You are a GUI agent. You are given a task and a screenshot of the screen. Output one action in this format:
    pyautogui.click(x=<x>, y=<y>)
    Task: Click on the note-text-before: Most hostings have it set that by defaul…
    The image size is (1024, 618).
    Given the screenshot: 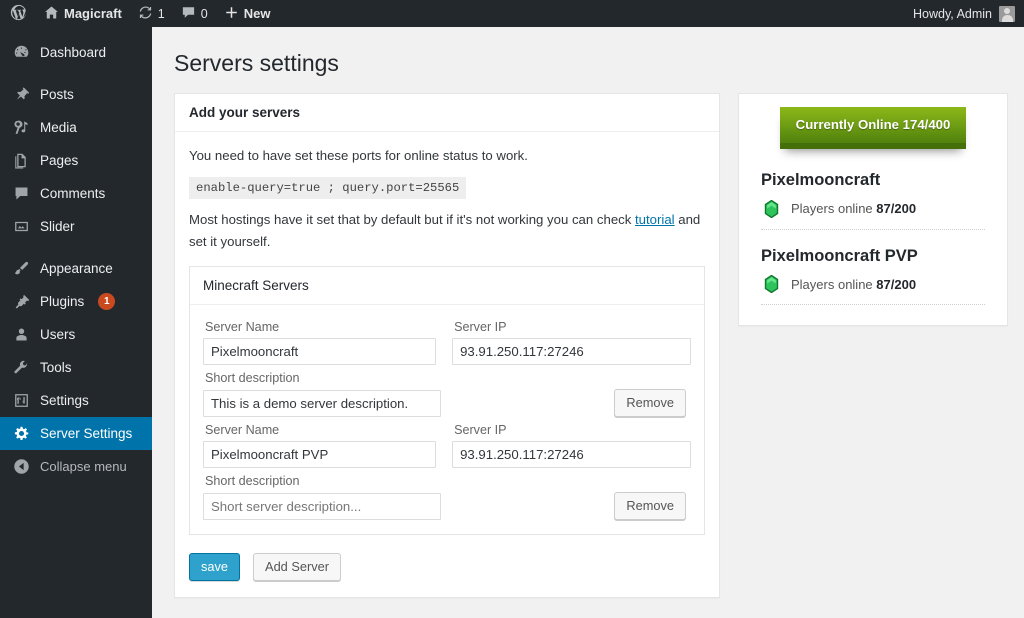 What is the action you would take?
    pyautogui.click(x=412, y=220)
    